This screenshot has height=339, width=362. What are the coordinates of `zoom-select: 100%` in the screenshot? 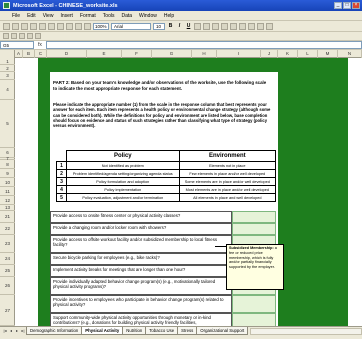 It's located at (101, 26).